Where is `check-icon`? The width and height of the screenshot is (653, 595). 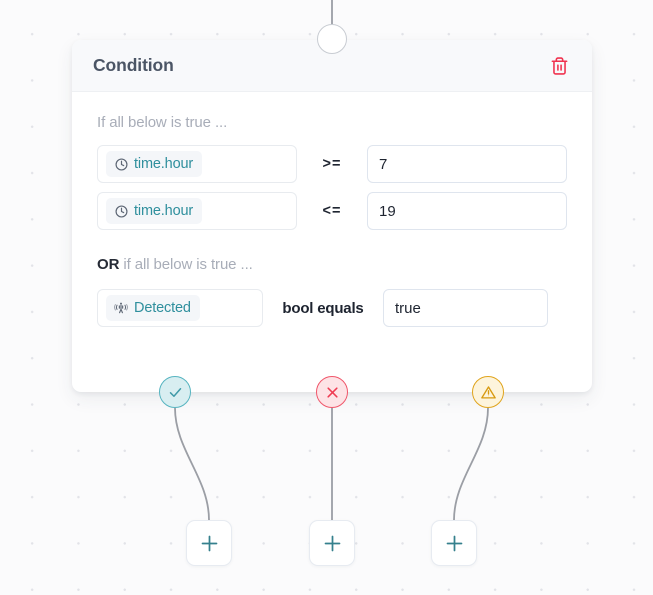 check-icon is located at coordinates (175, 392).